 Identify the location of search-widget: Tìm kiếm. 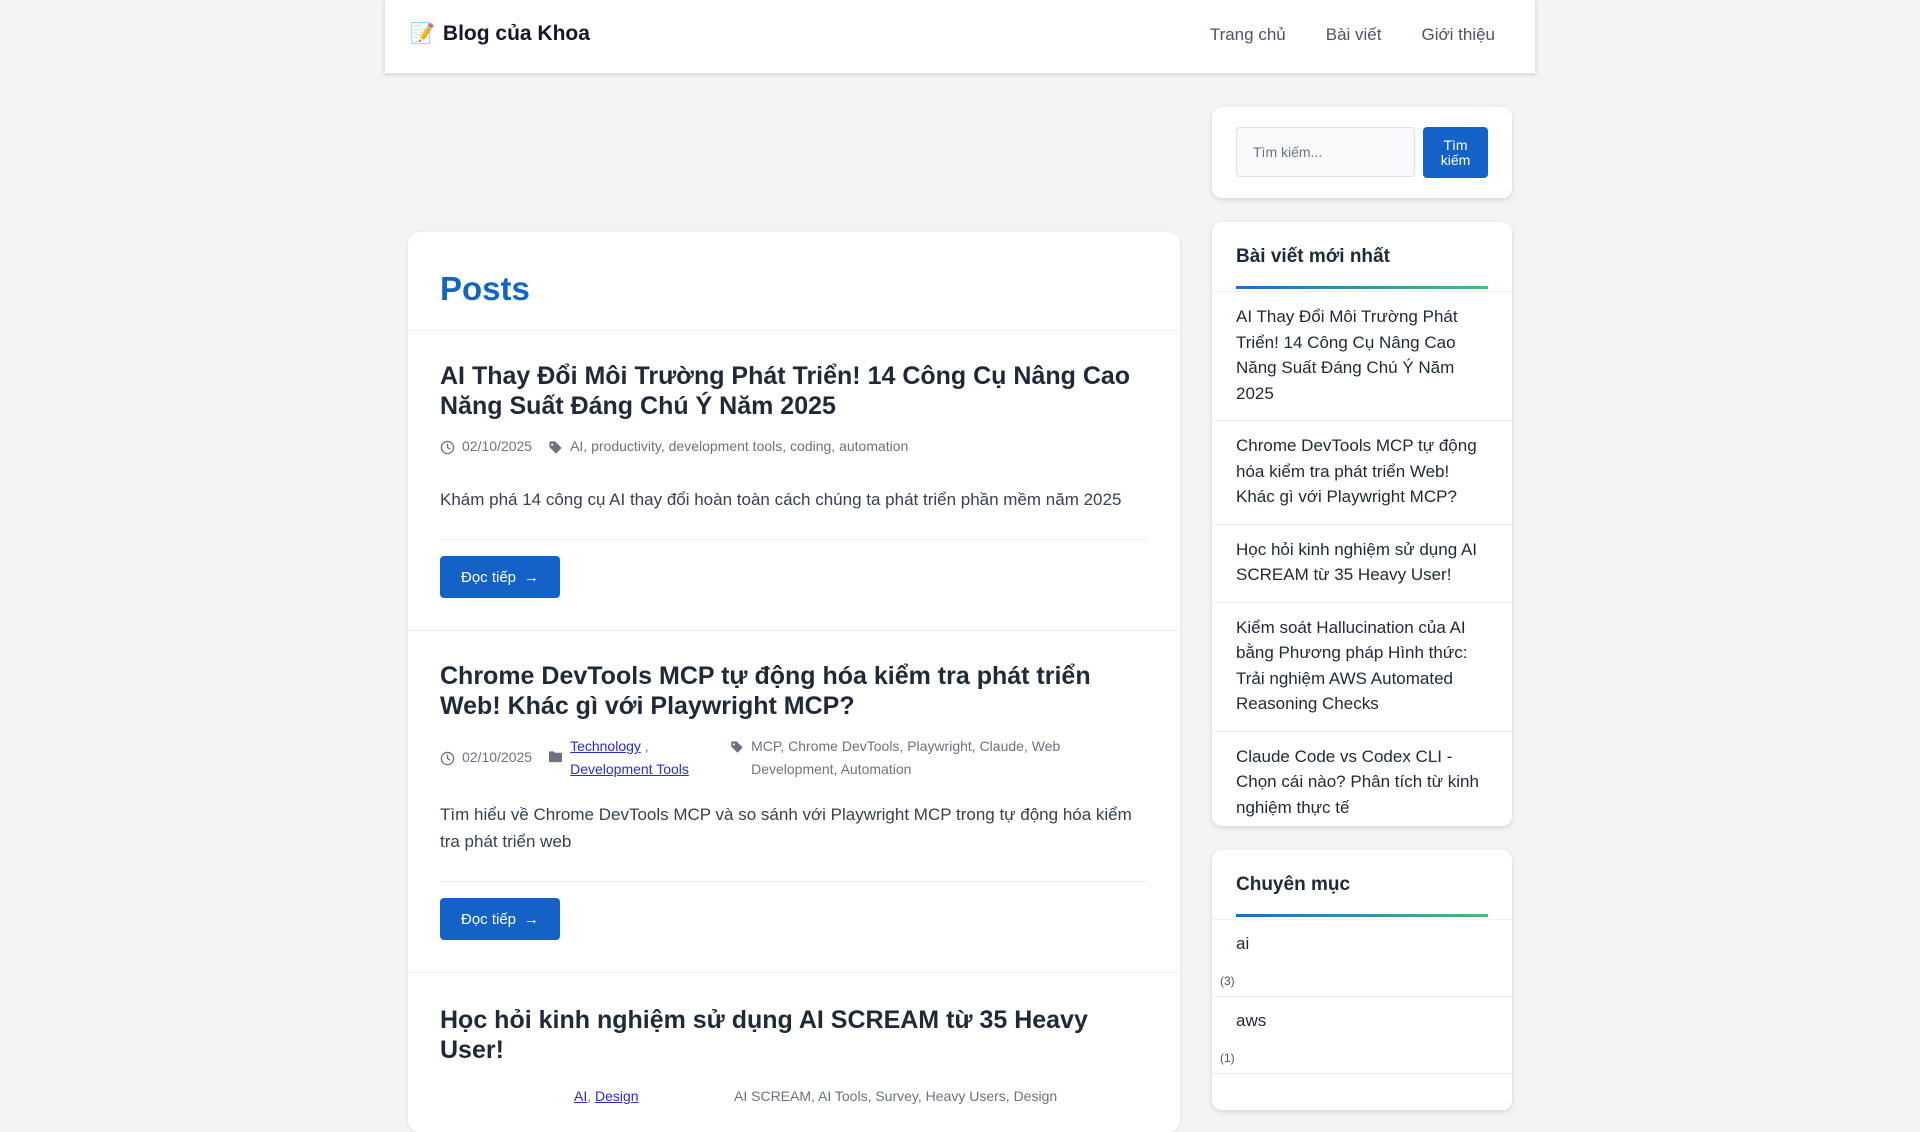
(1362, 152).